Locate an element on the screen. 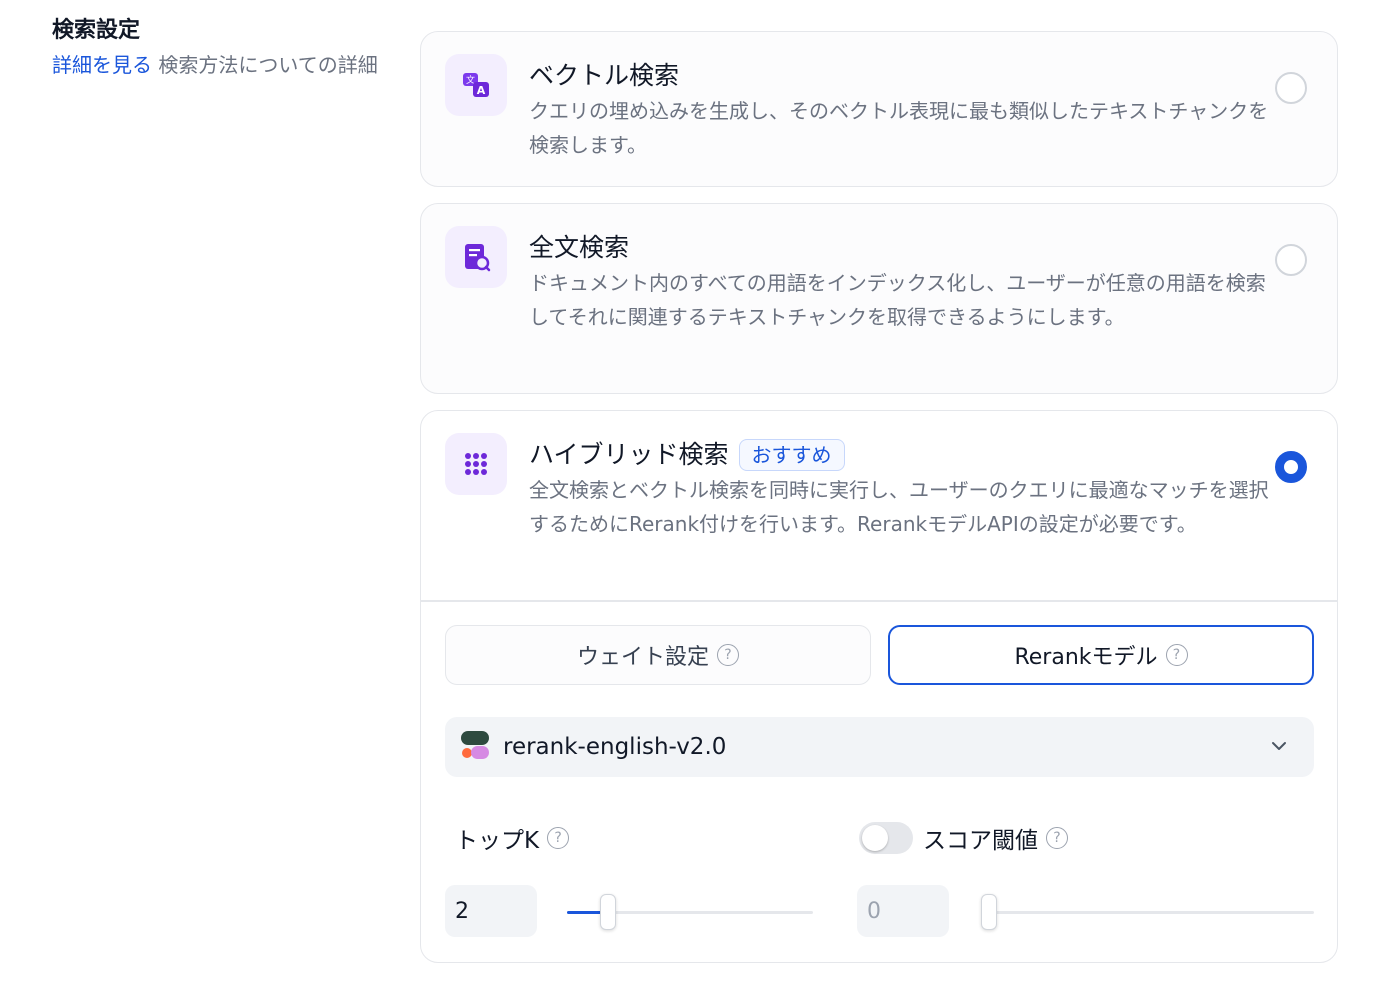 The height and width of the screenshot is (1001, 1400). tab-rerank-model-label: Rerankモデル is located at coordinates (1086, 657).